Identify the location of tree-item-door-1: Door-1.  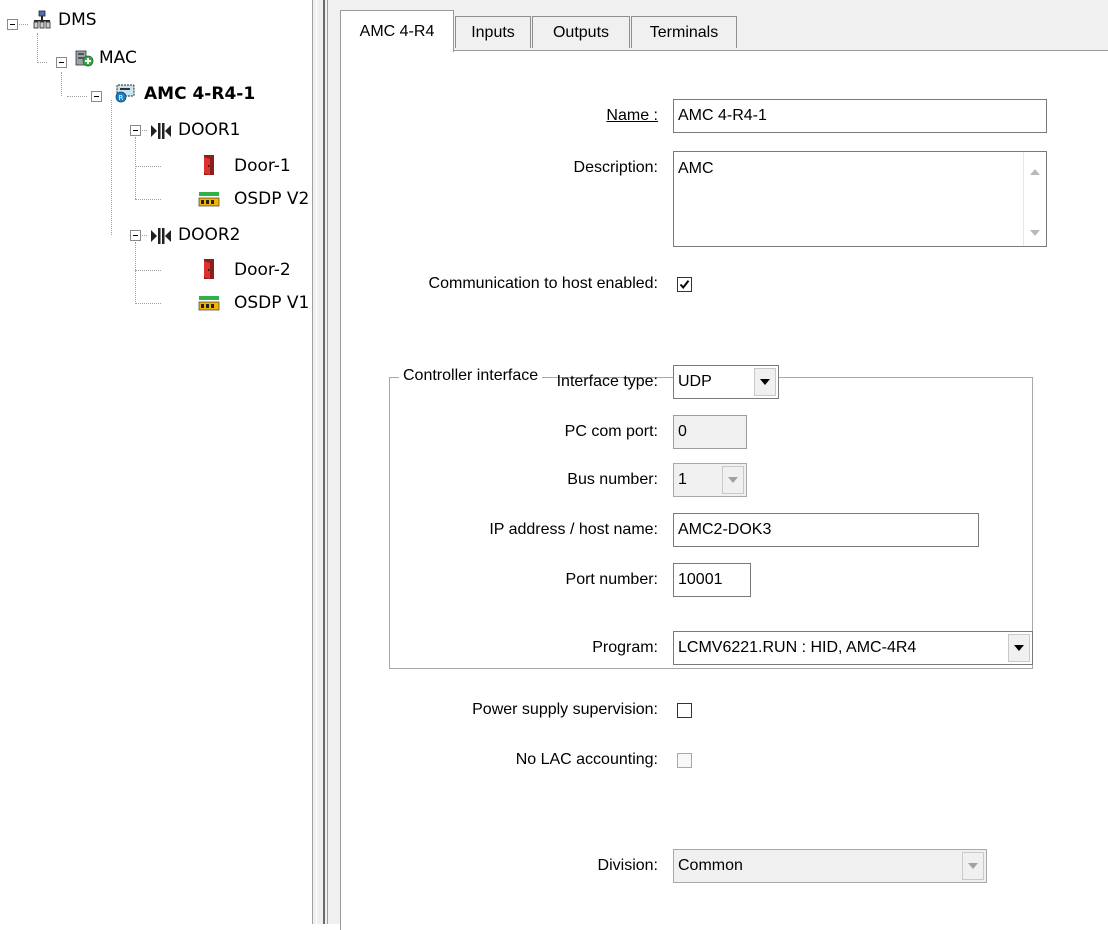
(259, 166).